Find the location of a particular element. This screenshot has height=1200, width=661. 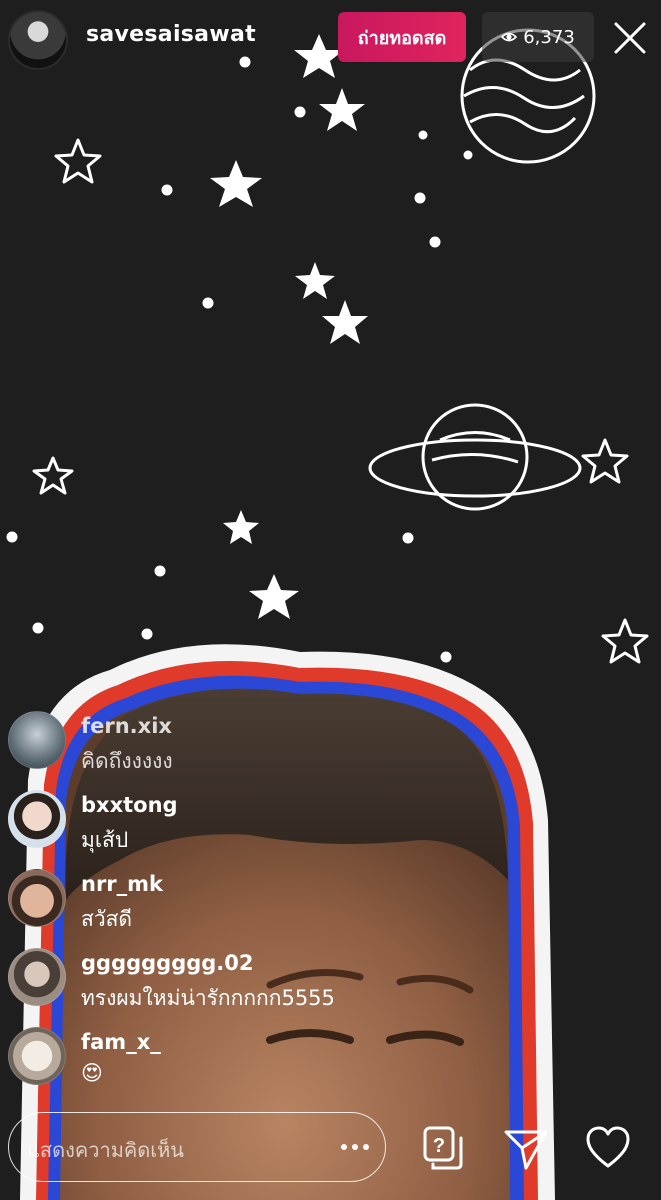

comment-placeholder: แสดงความคิดเห็น is located at coordinates (105, 1150).